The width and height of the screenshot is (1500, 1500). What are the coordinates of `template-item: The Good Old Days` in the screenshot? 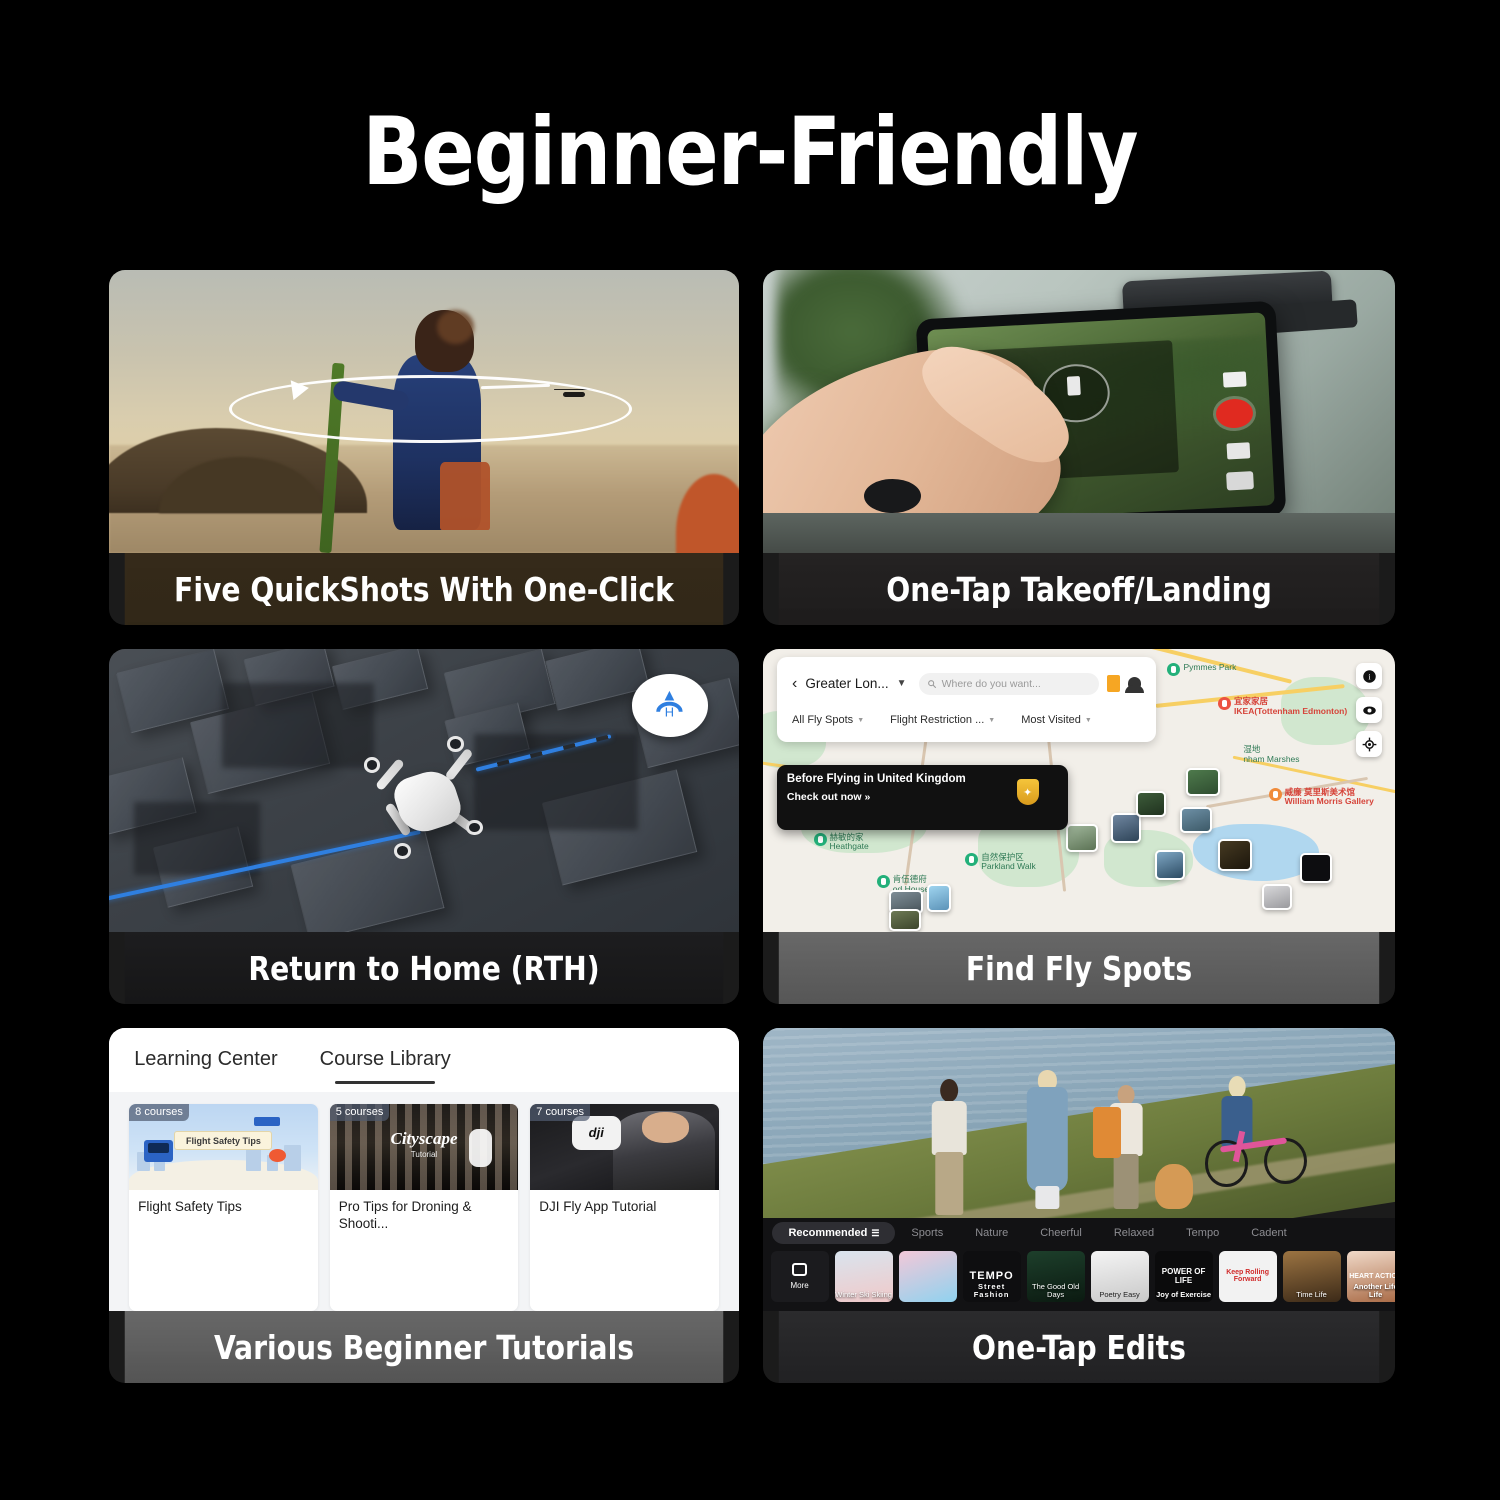 It's located at (1055, 1276).